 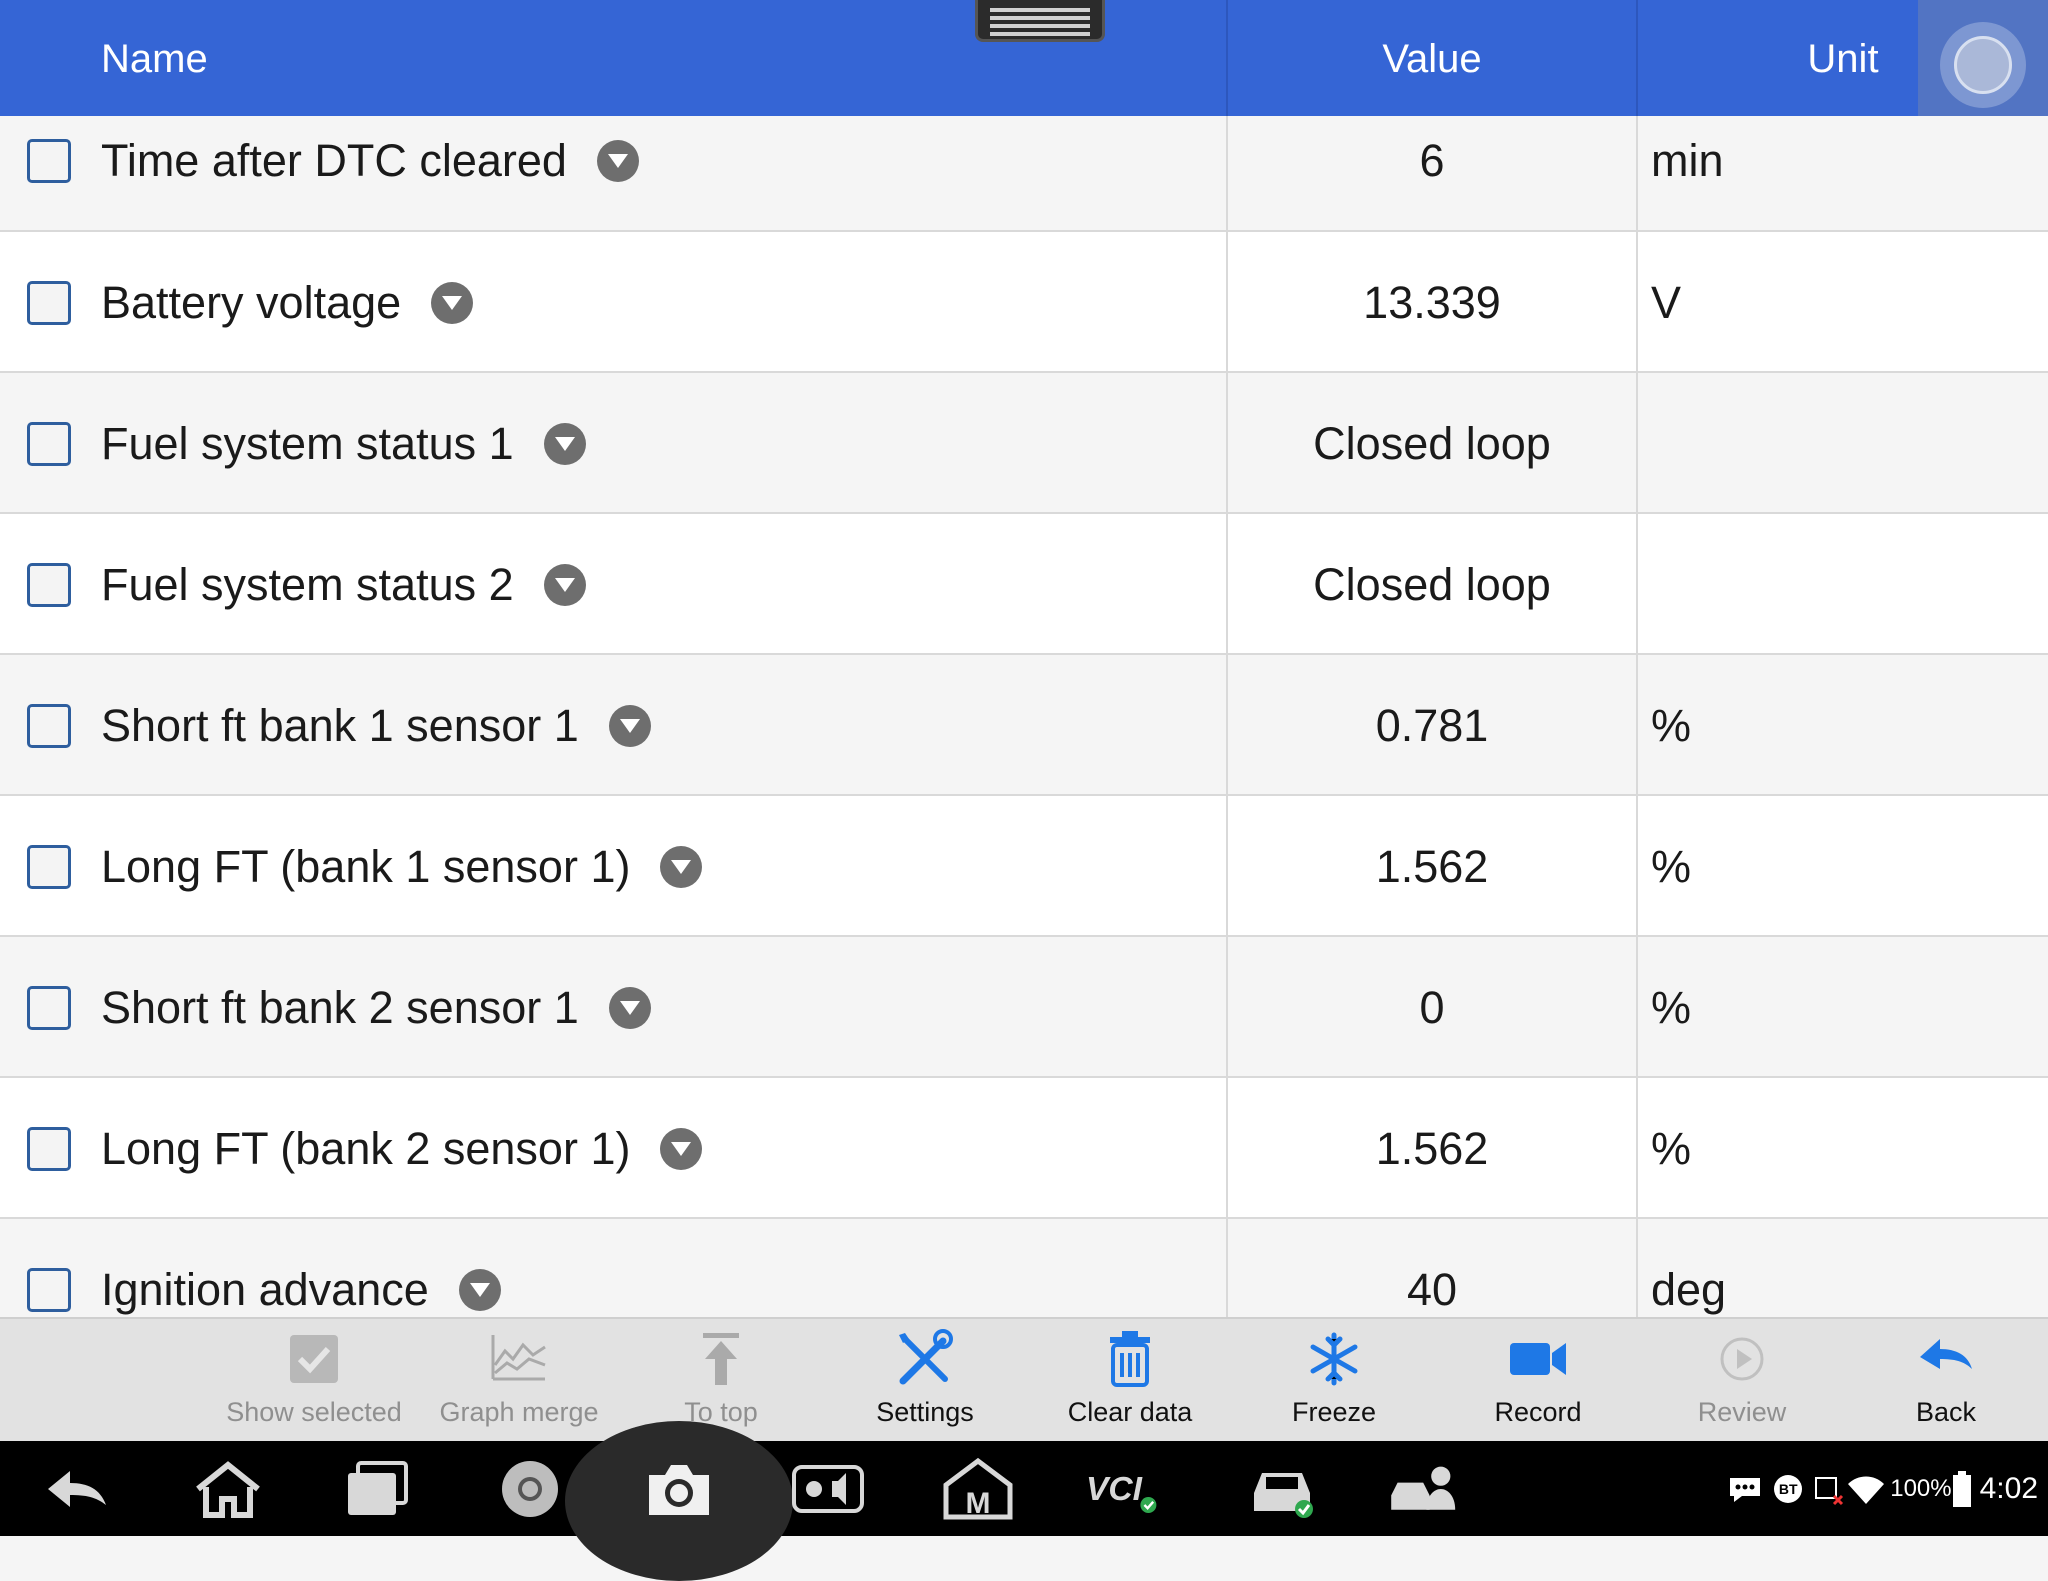 I want to click on table-row: Short ft bank 2 sensor 1 0 %, so click(x=1024, y=1007).